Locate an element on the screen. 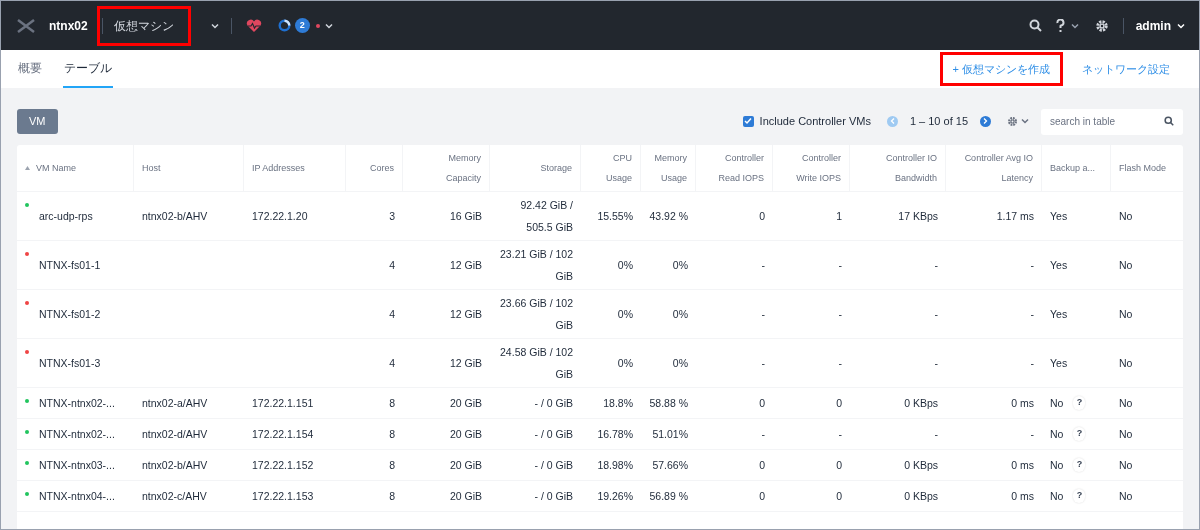 The image size is (1200, 530). progress-ring-icon is located at coordinates (284, 25).